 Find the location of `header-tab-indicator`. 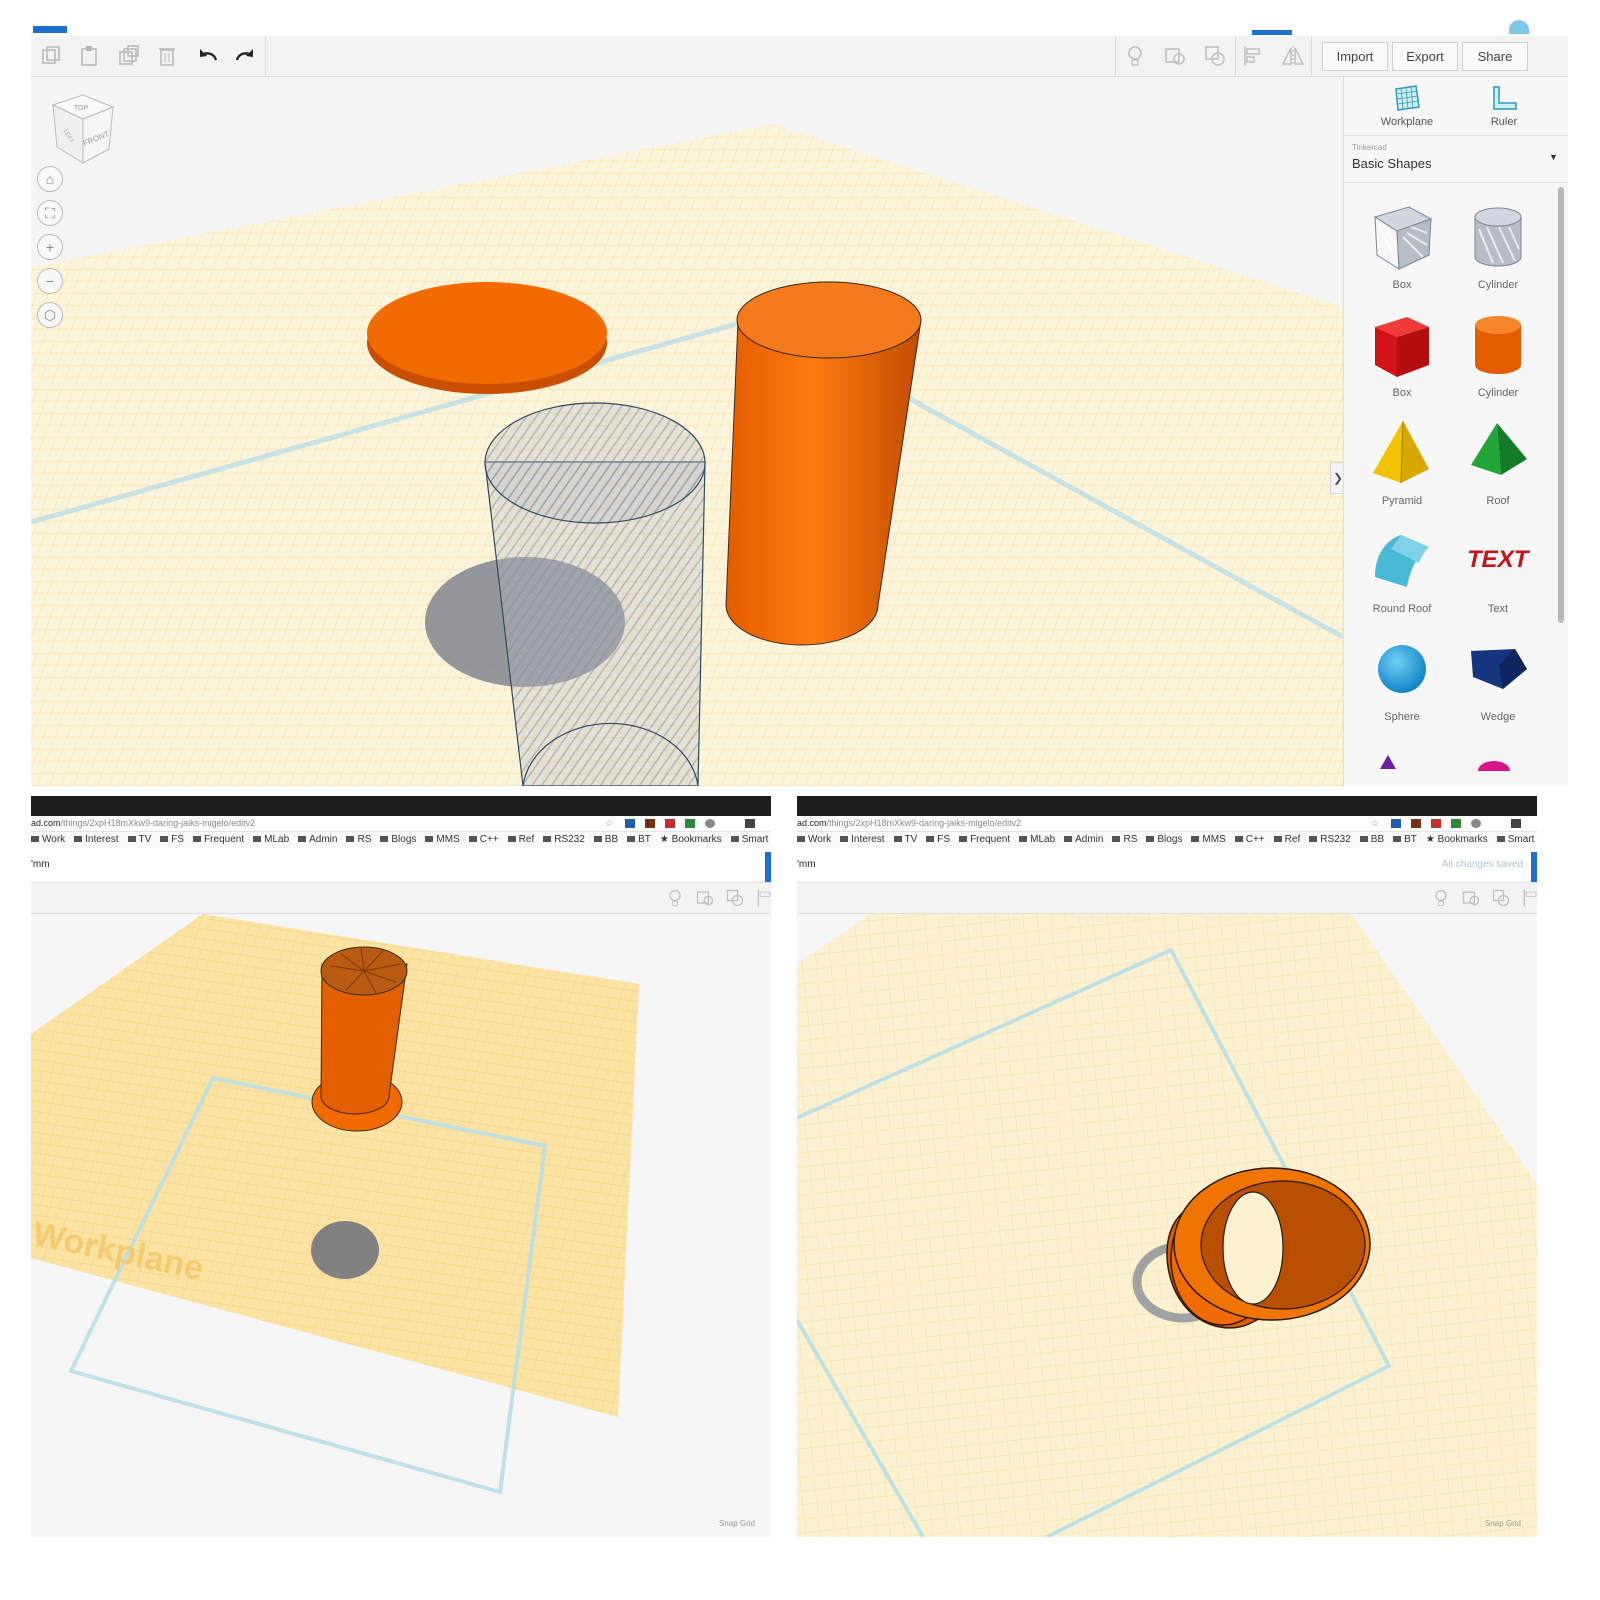

header-tab-indicator is located at coordinates (1272, 32).